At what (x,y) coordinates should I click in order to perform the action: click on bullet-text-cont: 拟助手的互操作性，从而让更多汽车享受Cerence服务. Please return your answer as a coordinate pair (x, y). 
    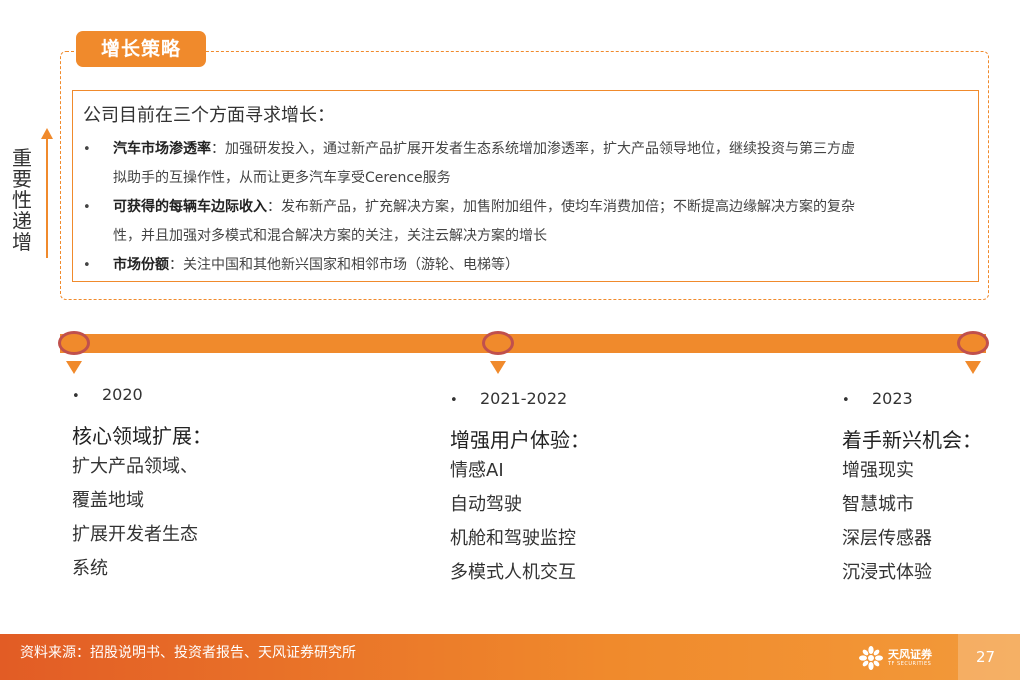
    Looking at the image, I should click on (282, 178).